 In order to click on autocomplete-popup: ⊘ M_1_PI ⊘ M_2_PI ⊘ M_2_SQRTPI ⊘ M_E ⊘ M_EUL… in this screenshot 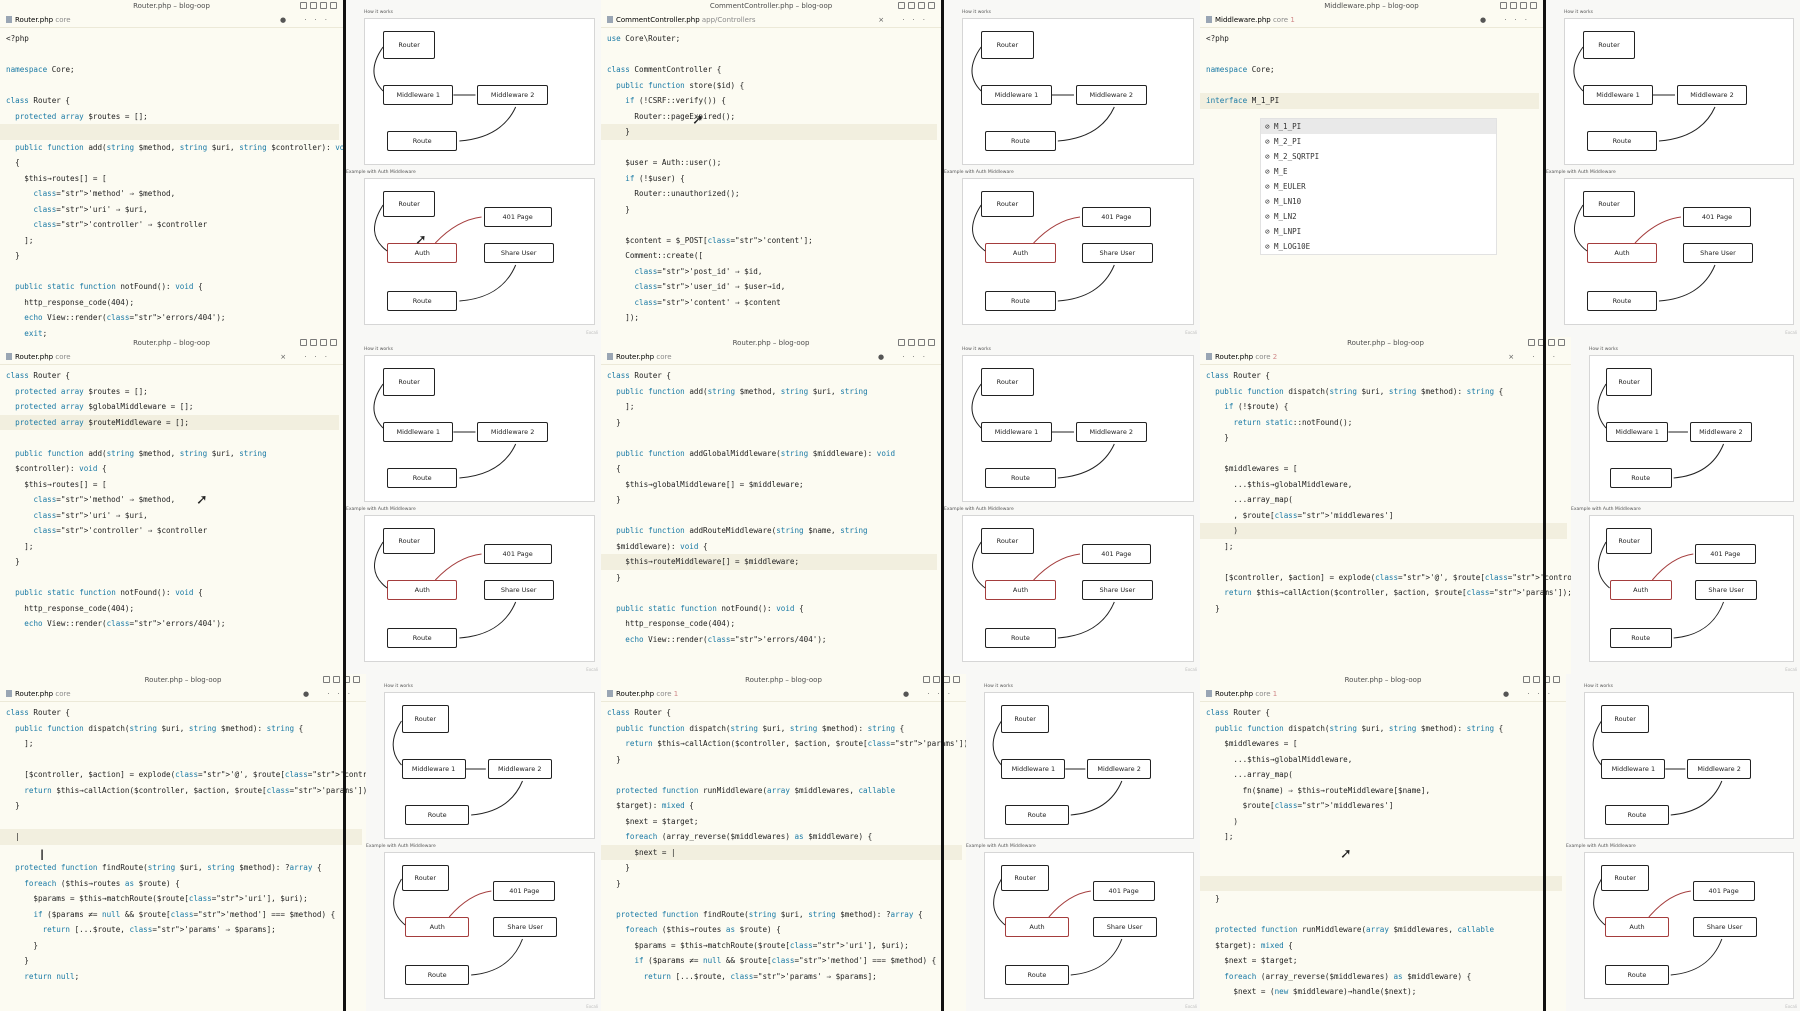, I will do `click(1378, 186)`.